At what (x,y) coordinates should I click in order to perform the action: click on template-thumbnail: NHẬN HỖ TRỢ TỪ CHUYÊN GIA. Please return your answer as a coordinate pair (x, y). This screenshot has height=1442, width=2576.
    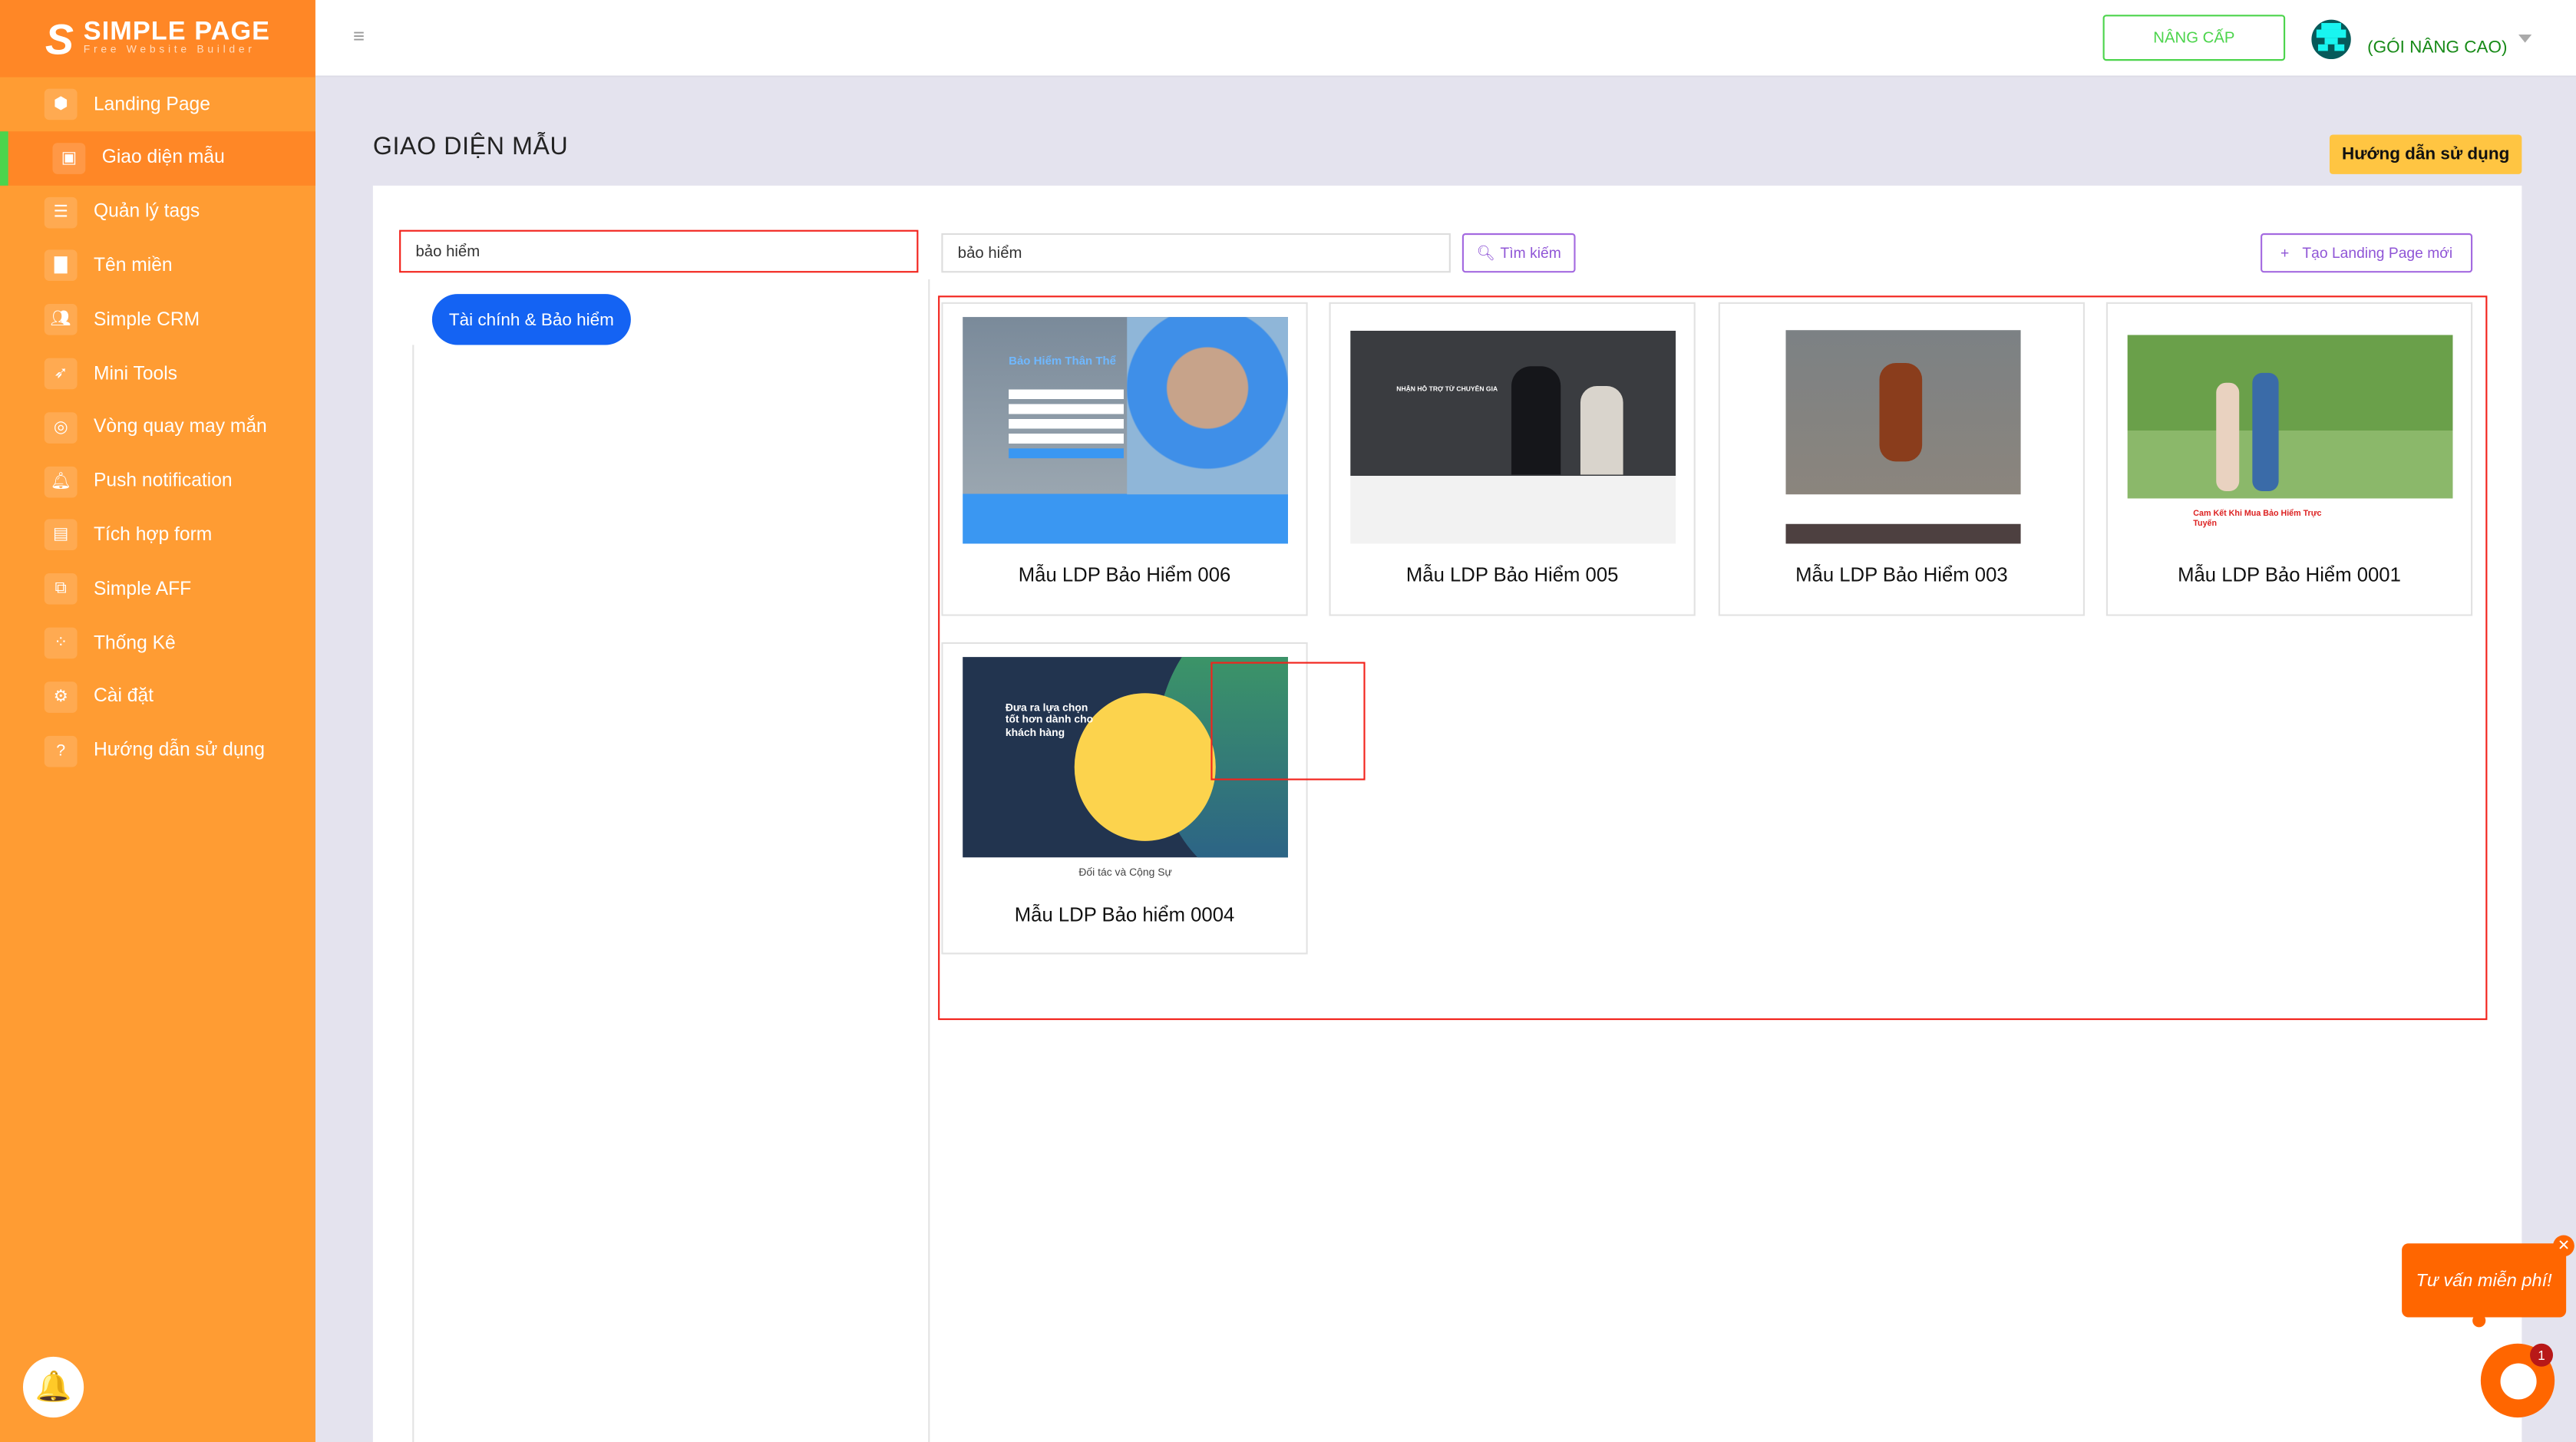
    Looking at the image, I should click on (1513, 431).